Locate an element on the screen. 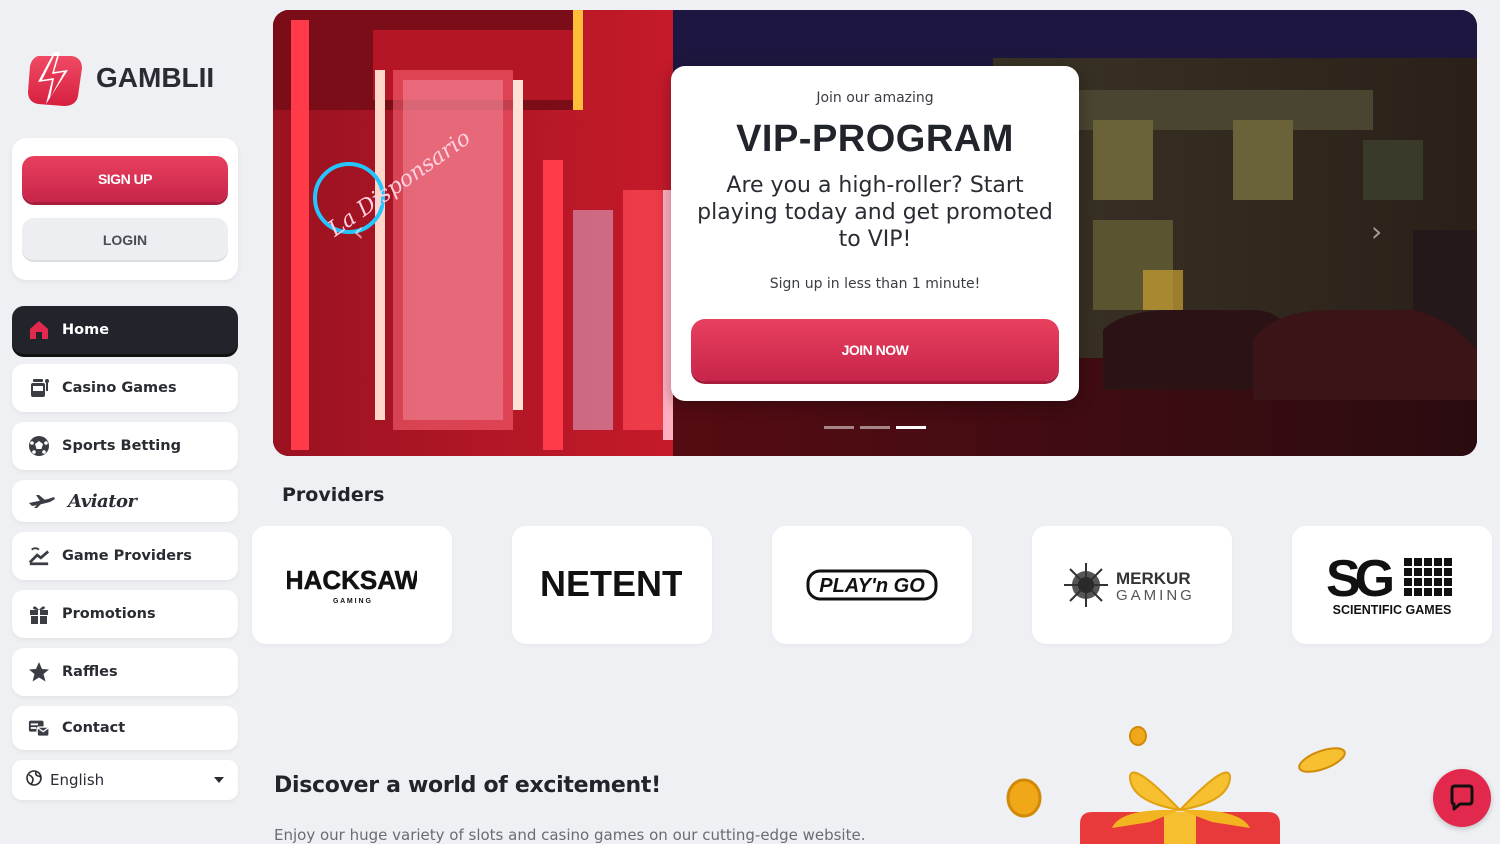  language-select: English is located at coordinates (125, 780).